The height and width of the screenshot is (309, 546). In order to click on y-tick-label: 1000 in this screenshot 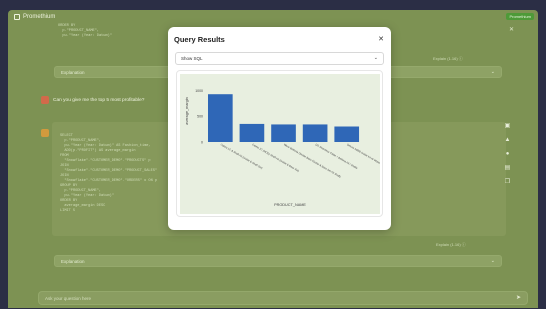, I will do `click(199, 91)`.